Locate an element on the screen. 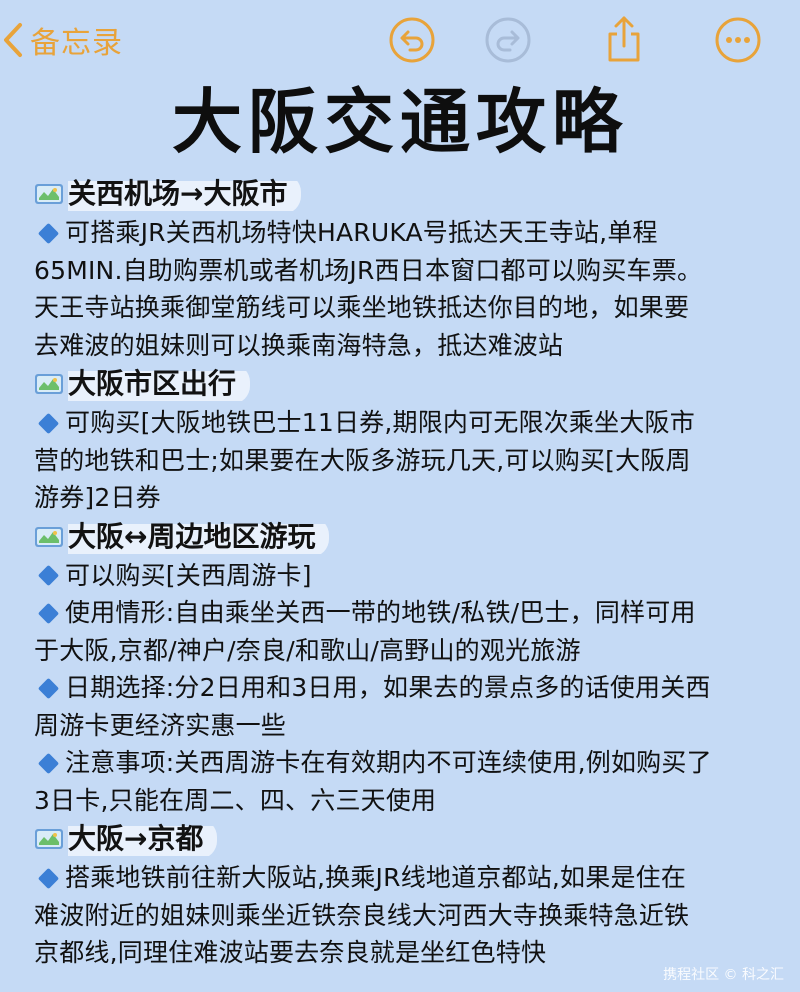  more-icon is located at coordinates (738, 40).